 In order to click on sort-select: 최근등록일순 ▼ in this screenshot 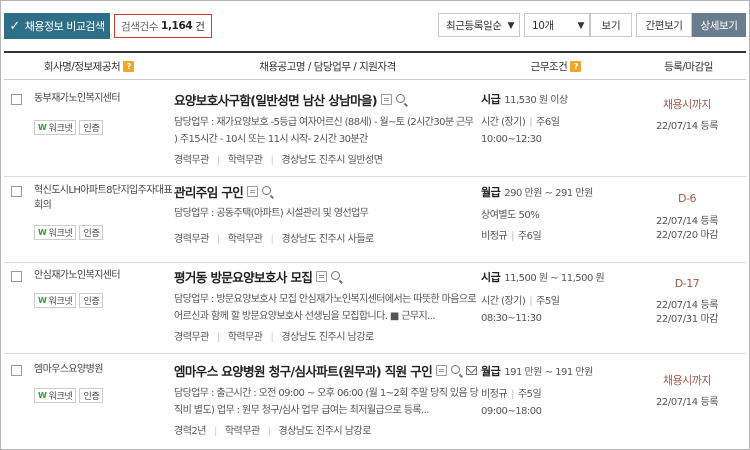, I will do `click(479, 25)`.